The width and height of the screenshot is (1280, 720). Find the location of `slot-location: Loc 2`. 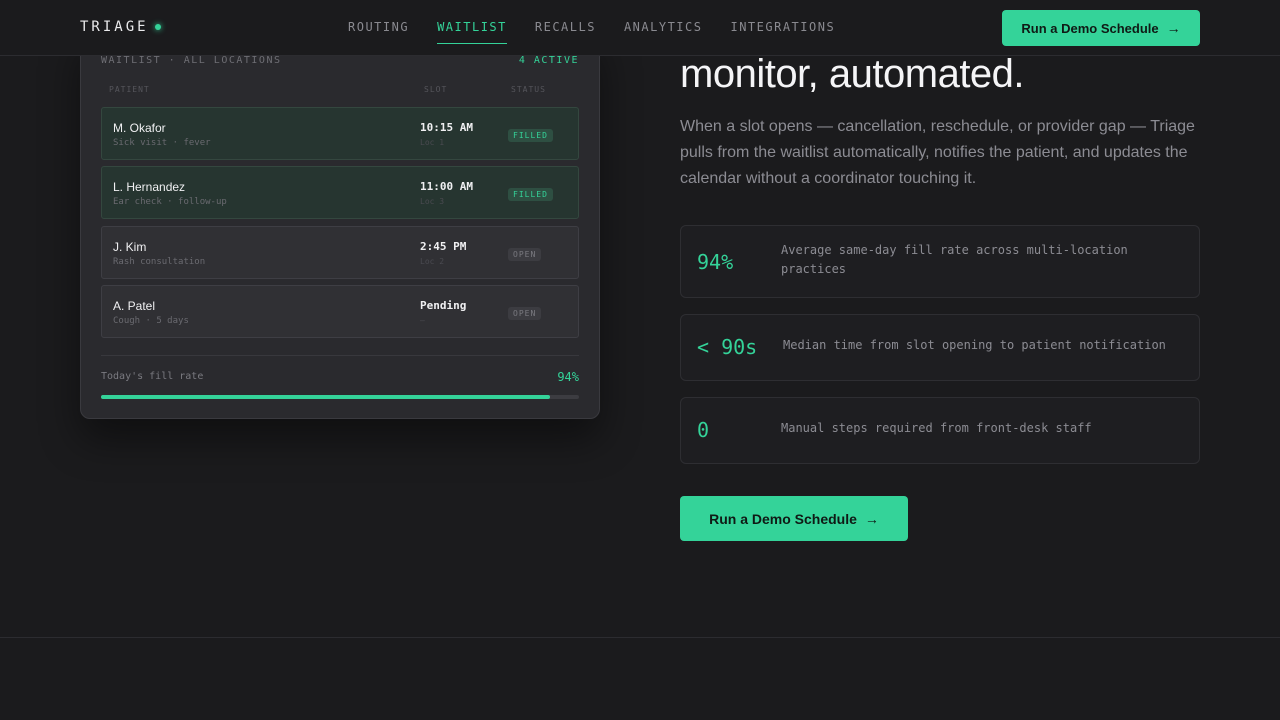

slot-location: Loc 2 is located at coordinates (432, 261).